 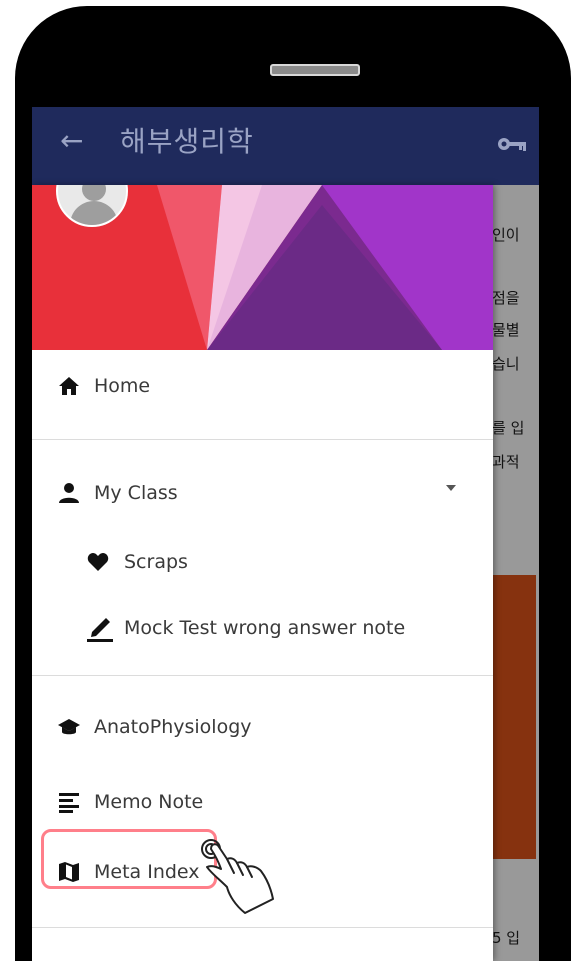 What do you see at coordinates (265, 628) in the screenshot?
I see `drawer-item-label: Mock Test wrong answer note` at bounding box center [265, 628].